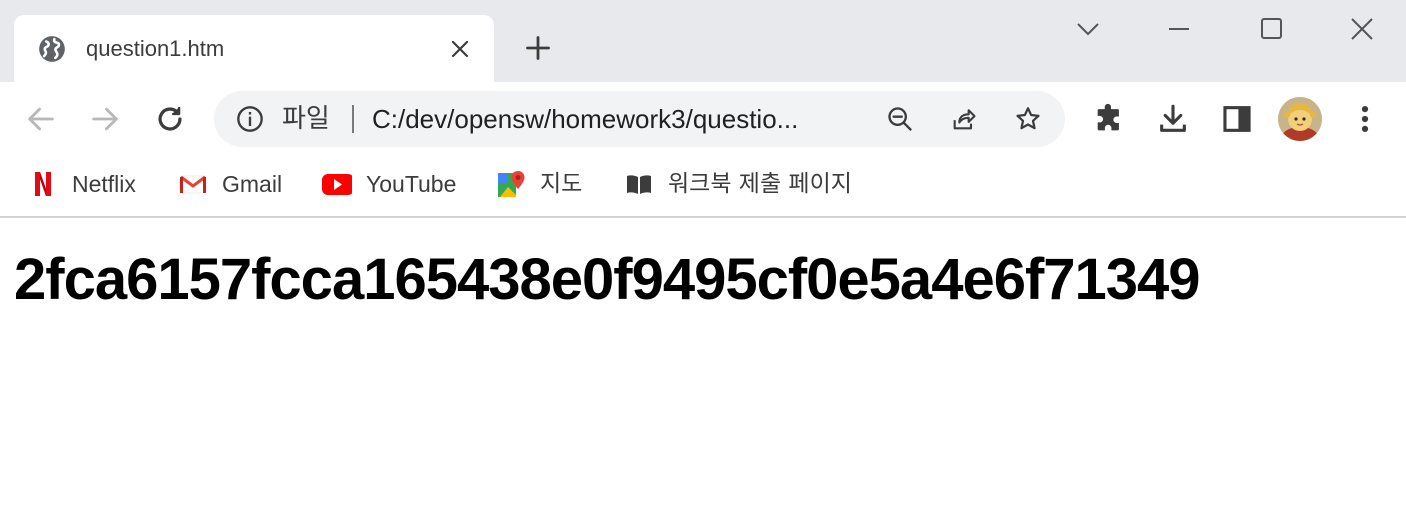 Image resolution: width=1406 pixels, height=514 pixels. Describe the element at coordinates (353, 119) in the screenshot. I see `url-separator` at that location.